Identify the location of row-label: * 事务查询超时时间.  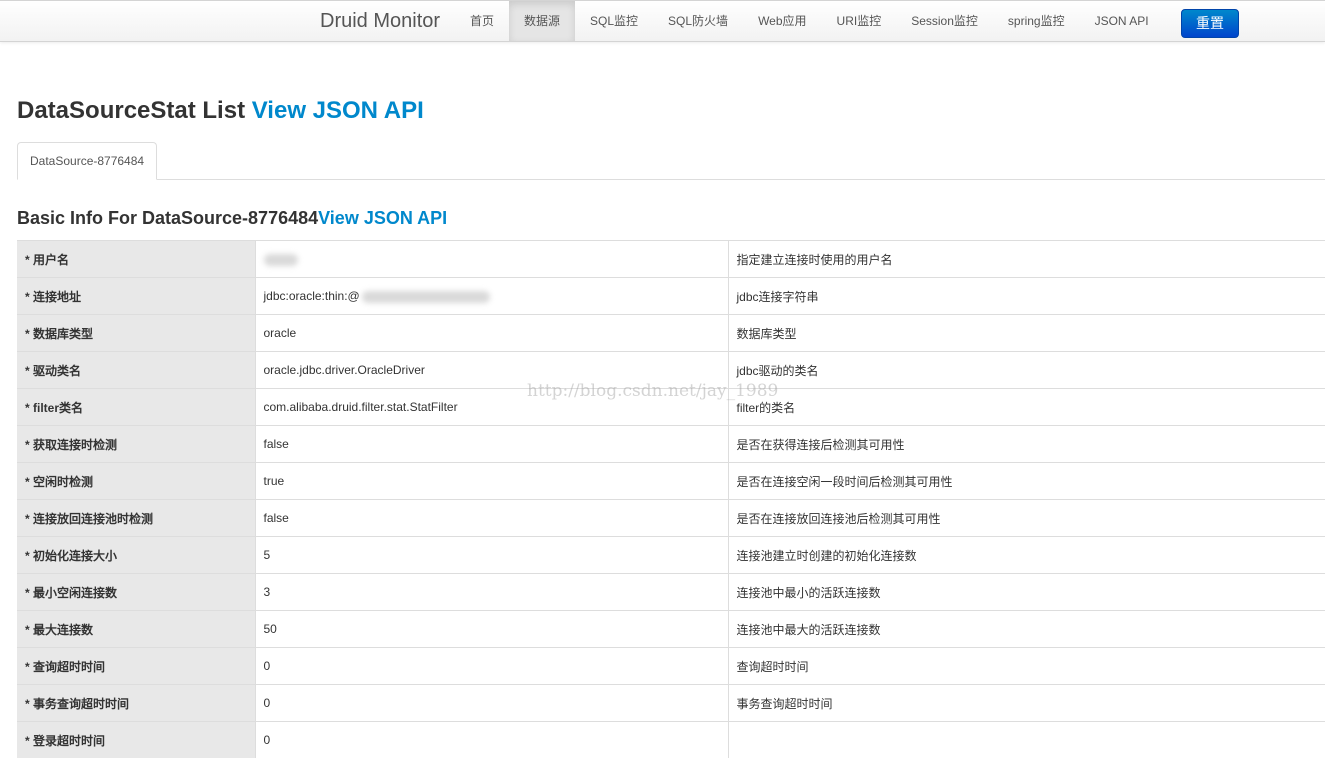
(136, 703).